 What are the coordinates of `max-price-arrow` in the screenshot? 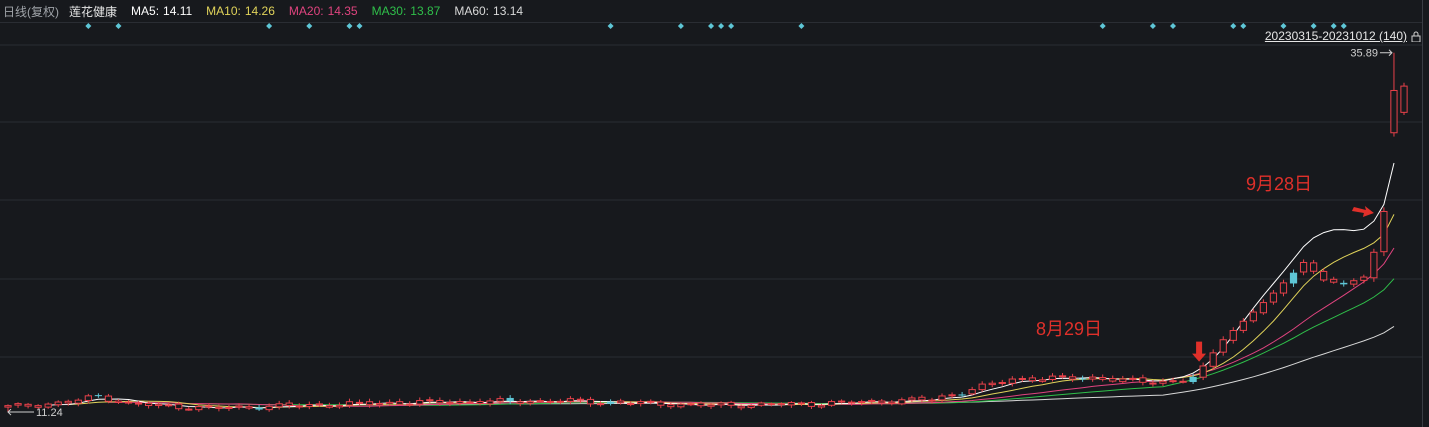 It's located at (1386, 53).